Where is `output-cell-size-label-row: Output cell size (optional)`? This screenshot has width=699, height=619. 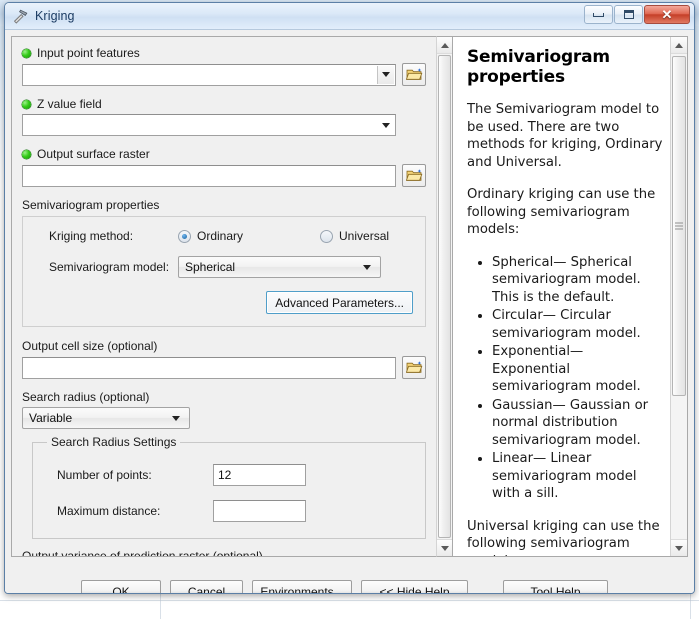 output-cell-size-label-row: Output cell size (optional) is located at coordinates (224, 346).